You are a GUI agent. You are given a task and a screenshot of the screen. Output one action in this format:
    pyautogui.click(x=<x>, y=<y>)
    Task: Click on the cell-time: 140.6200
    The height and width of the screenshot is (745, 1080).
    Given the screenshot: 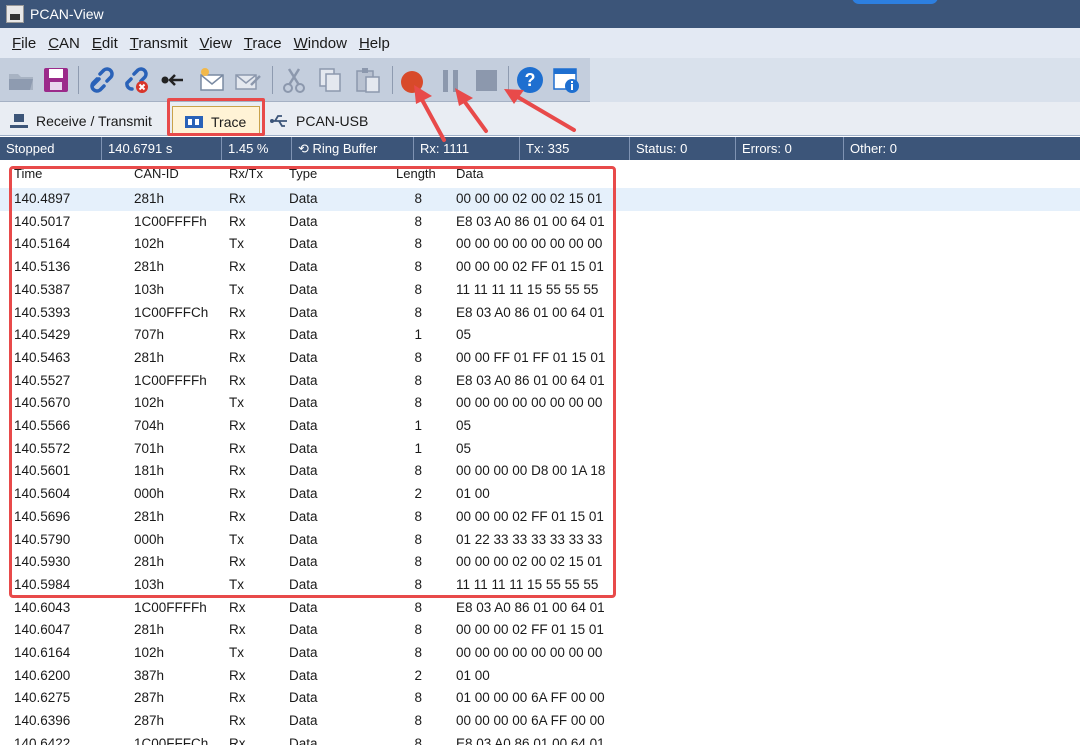 What is the action you would take?
    pyautogui.click(x=42, y=675)
    